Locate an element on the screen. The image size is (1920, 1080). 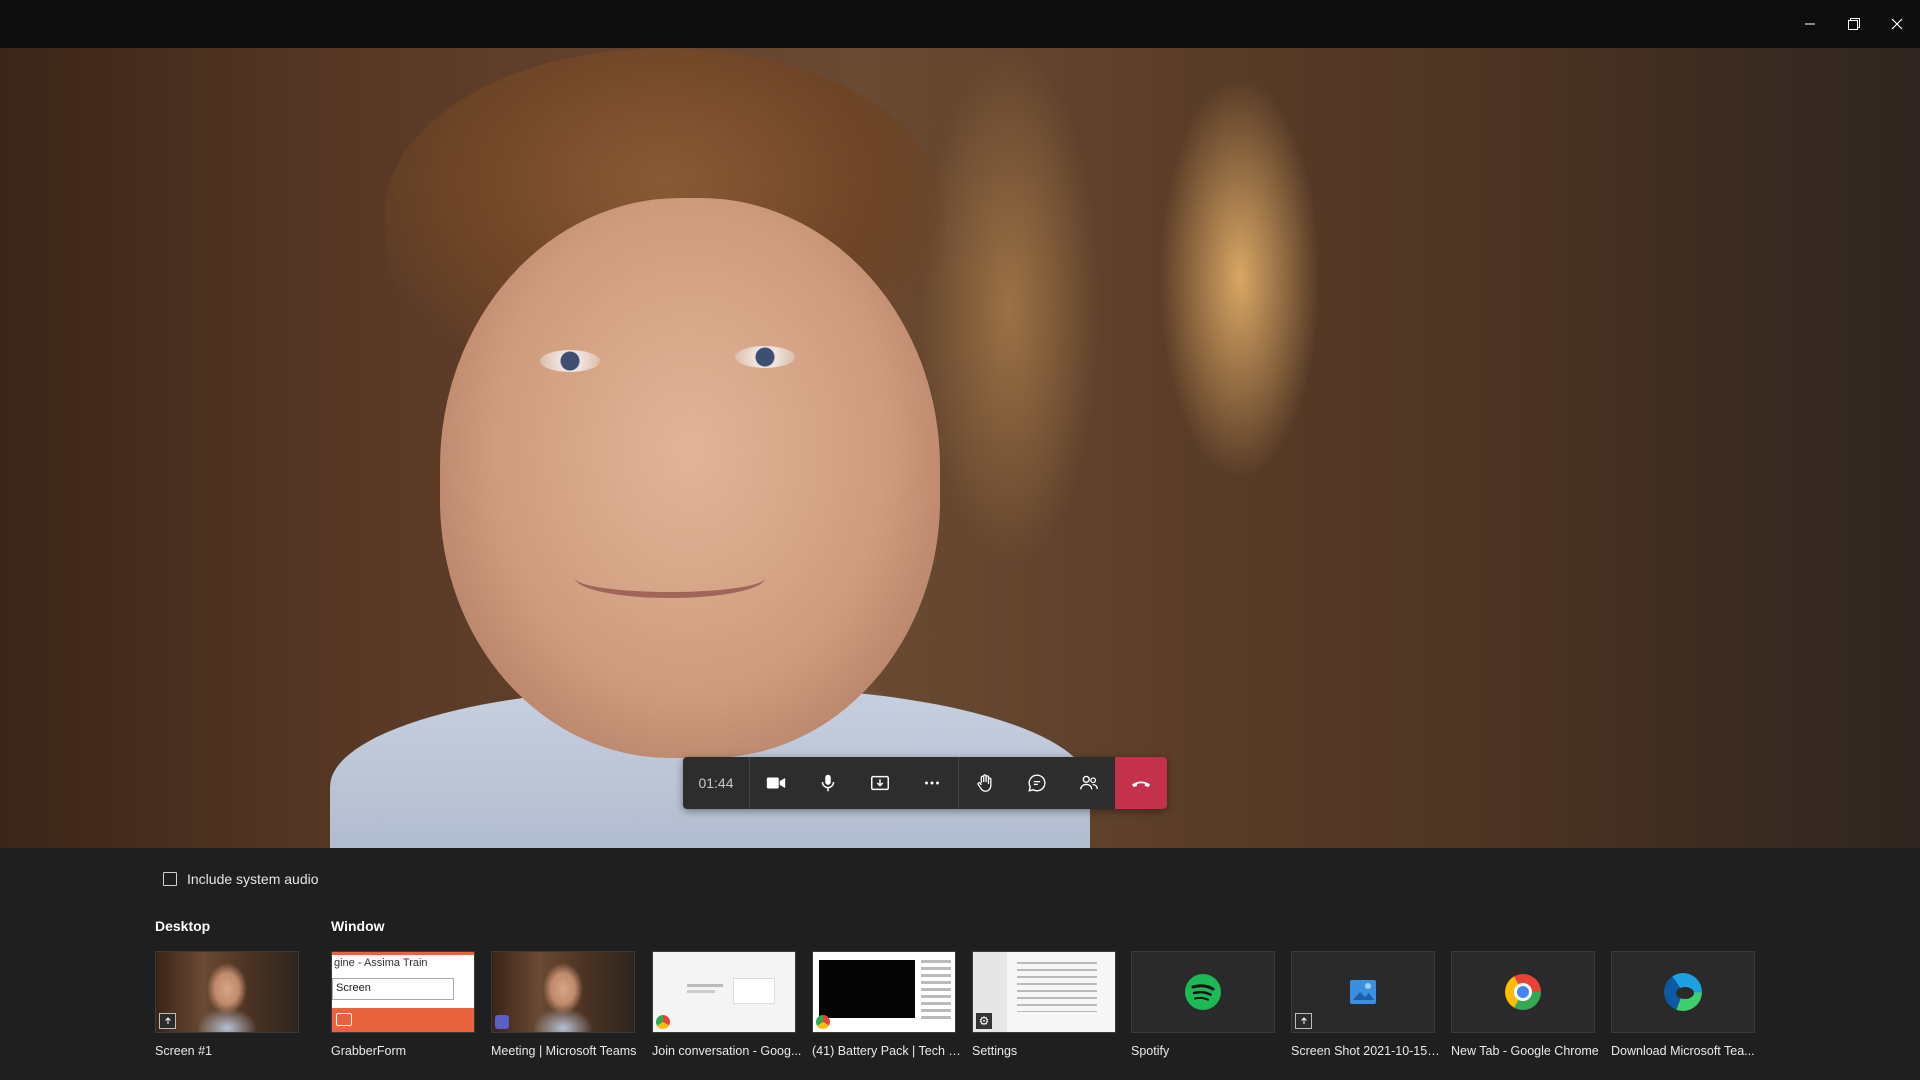
thumb-text-select: Screen is located at coordinates (353, 988).